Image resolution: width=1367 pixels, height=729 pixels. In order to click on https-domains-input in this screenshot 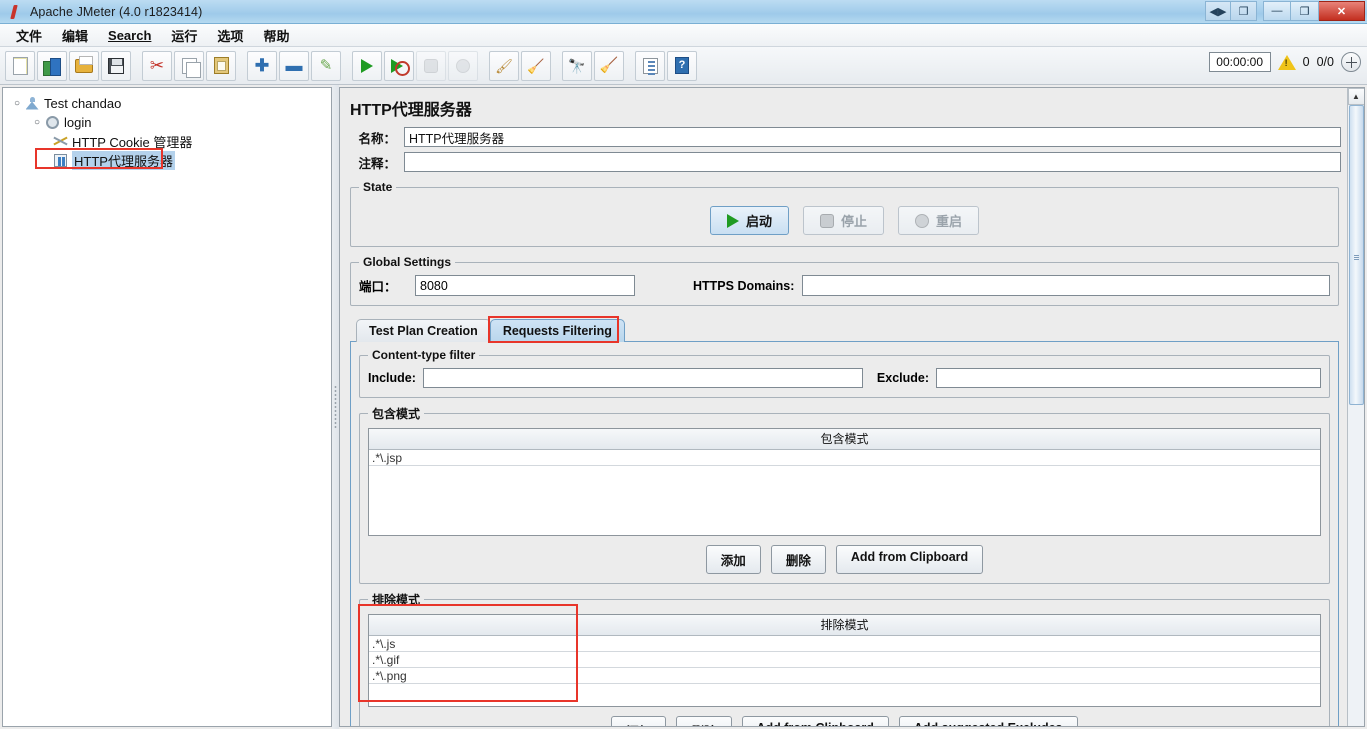, I will do `click(1066, 285)`.